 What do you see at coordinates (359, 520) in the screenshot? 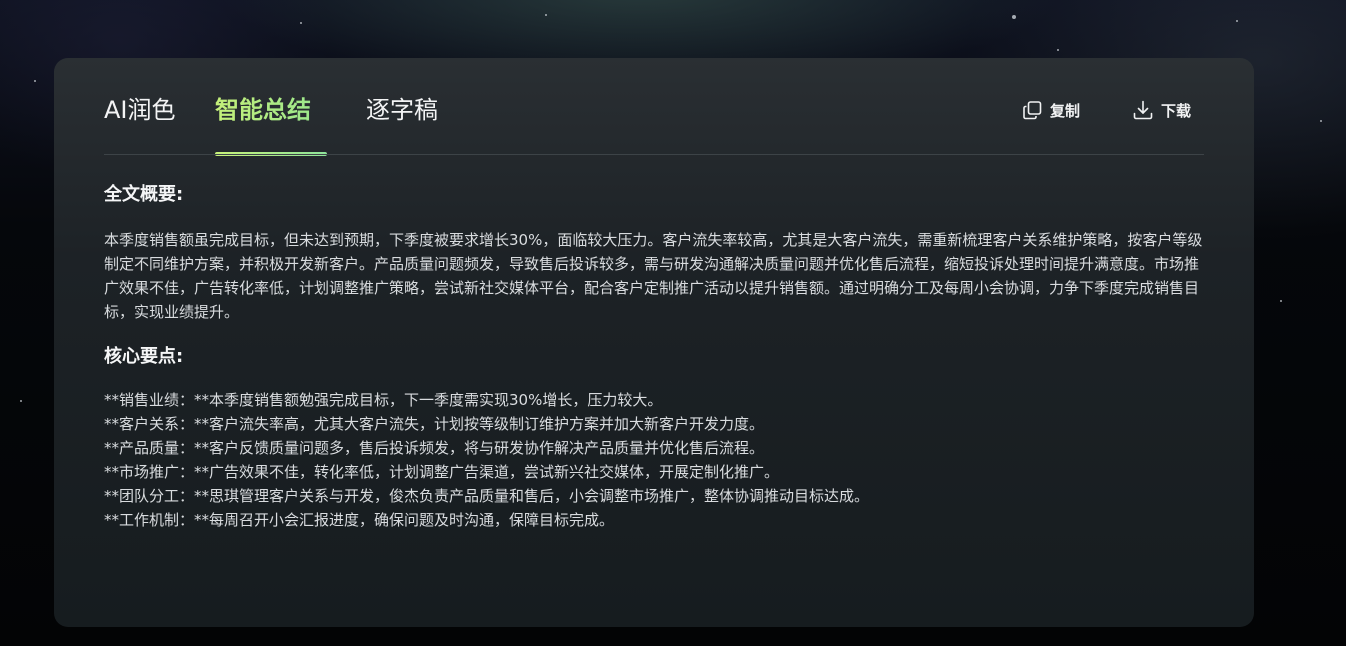
I see `key-point-item: **工作机制：**每周召开小会汇报进度，确保问题及时沟通，保障目标完成。` at bounding box center [359, 520].